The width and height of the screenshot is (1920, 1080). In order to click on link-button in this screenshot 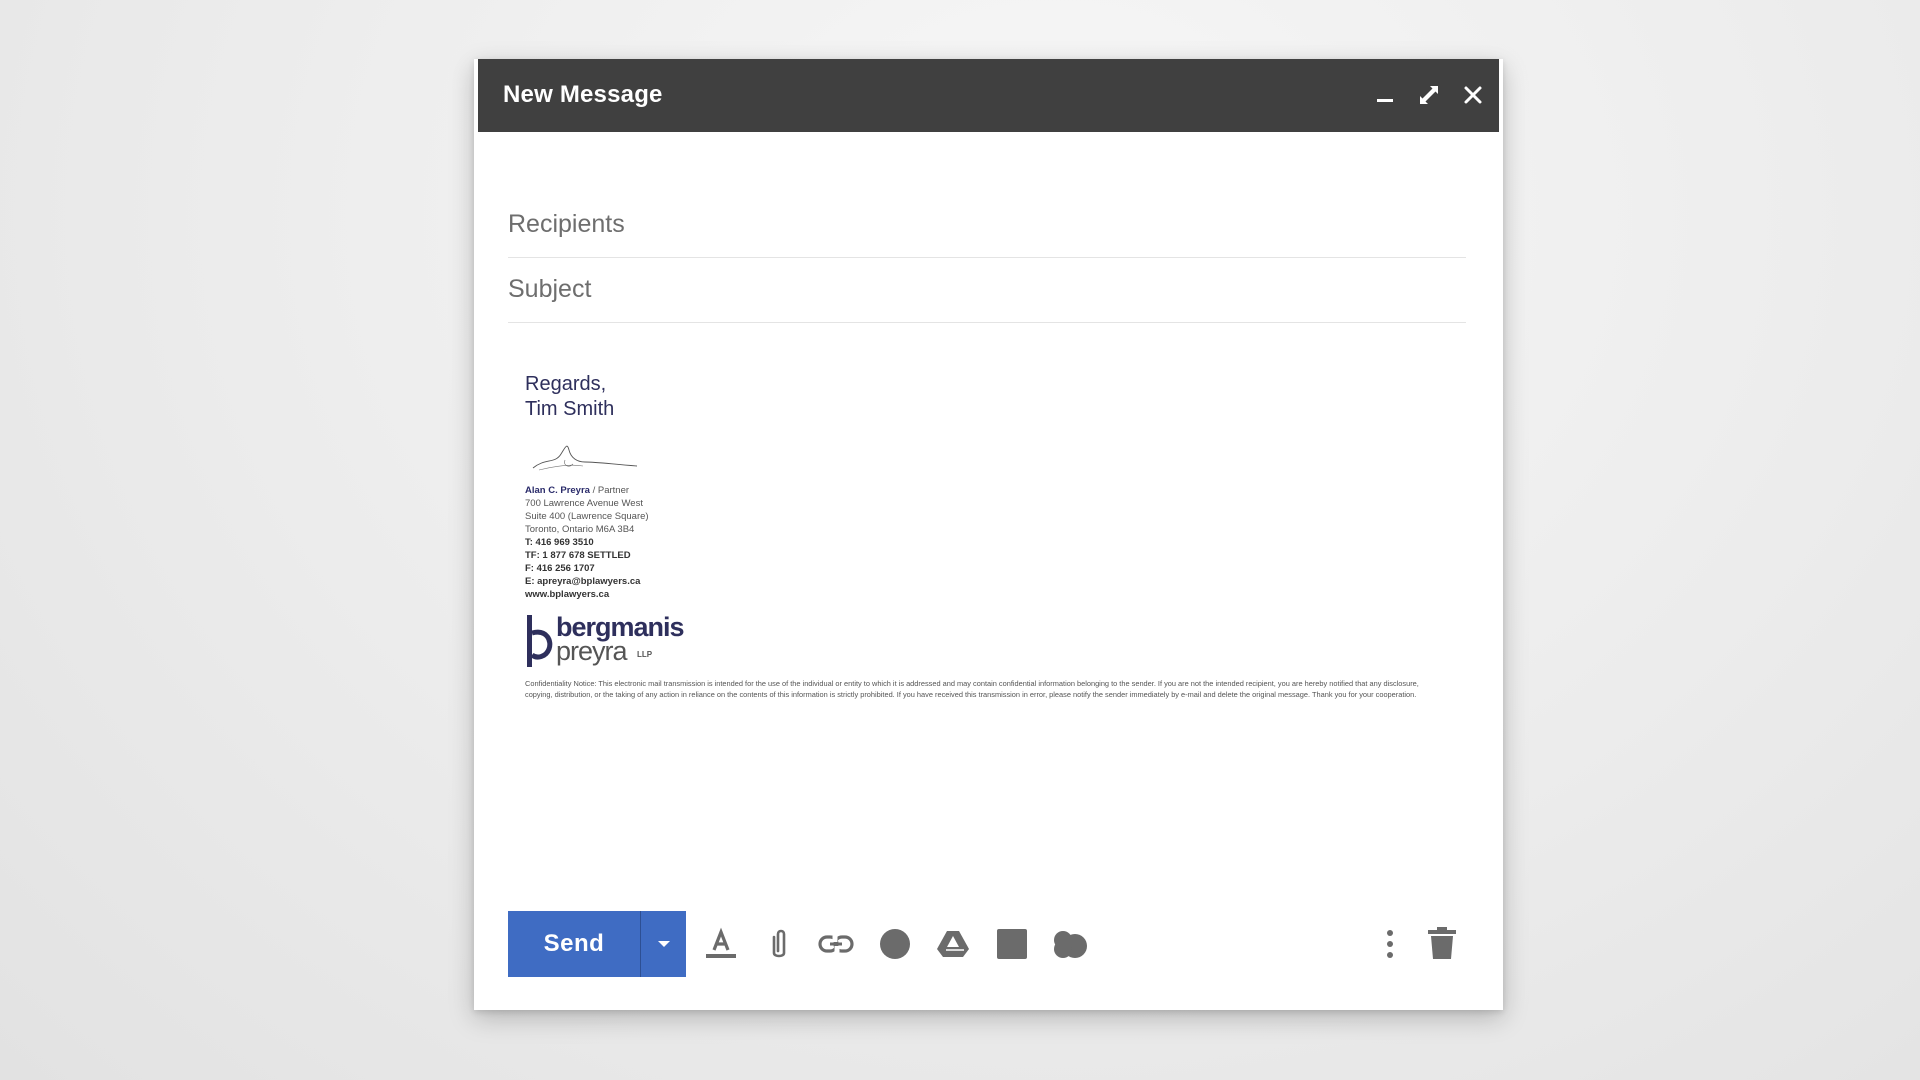, I will do `click(836, 944)`.